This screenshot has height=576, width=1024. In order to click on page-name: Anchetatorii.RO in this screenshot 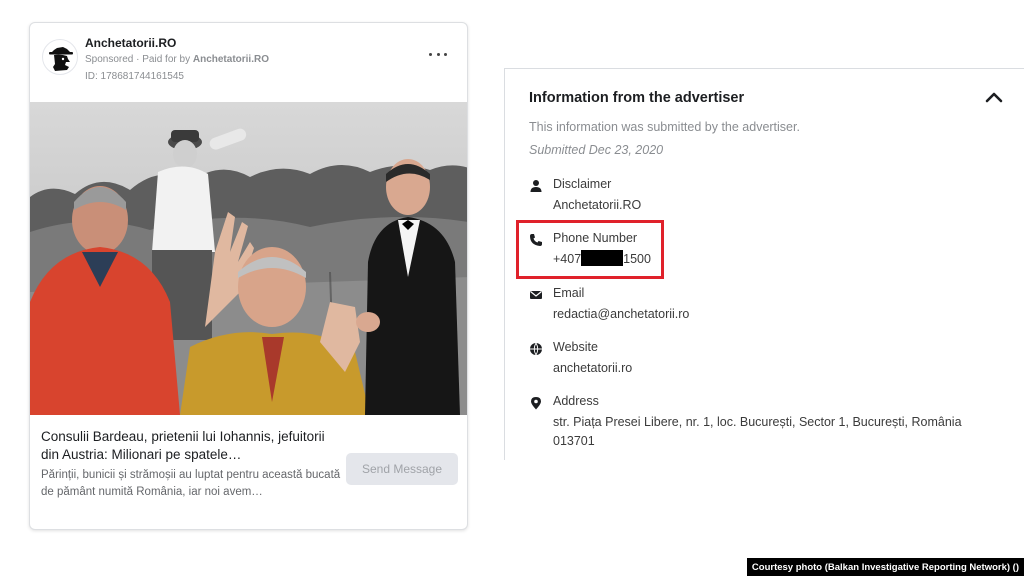, I will do `click(130, 43)`.